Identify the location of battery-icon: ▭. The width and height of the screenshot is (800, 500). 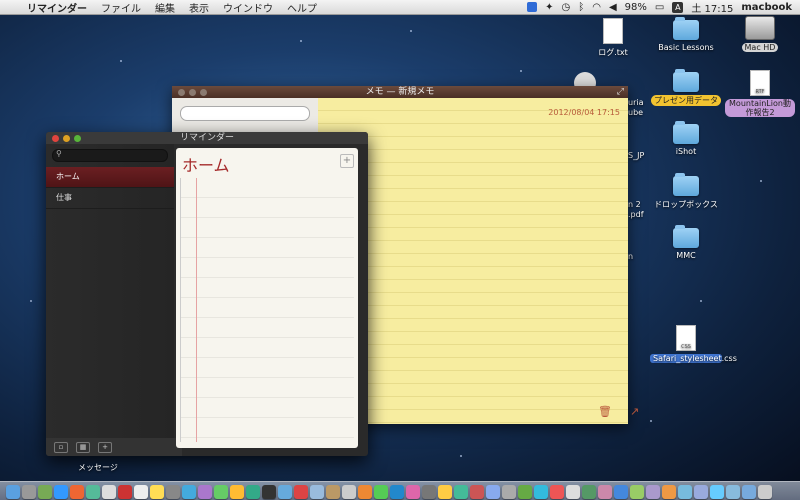
(659, 7).